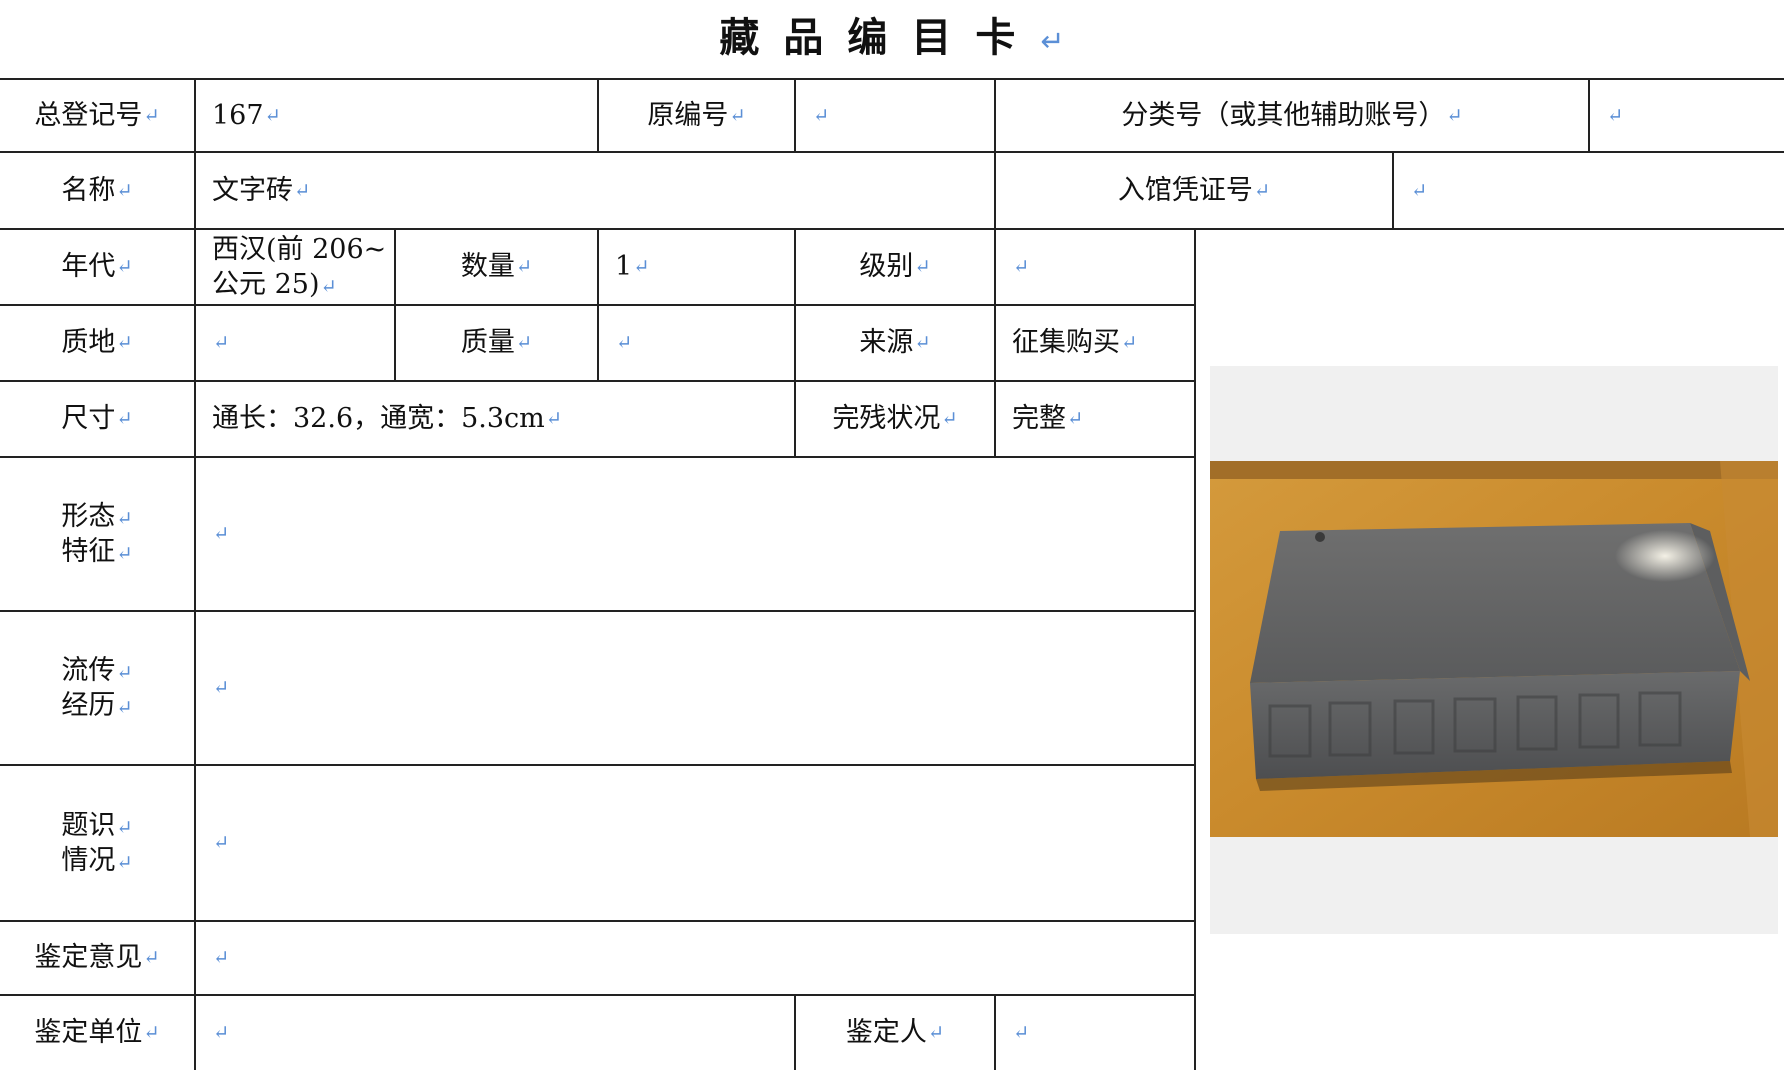 This screenshot has width=1784, height=1070. Describe the element at coordinates (1095, 267) in the screenshot. I see `grade-field: ↵` at that location.